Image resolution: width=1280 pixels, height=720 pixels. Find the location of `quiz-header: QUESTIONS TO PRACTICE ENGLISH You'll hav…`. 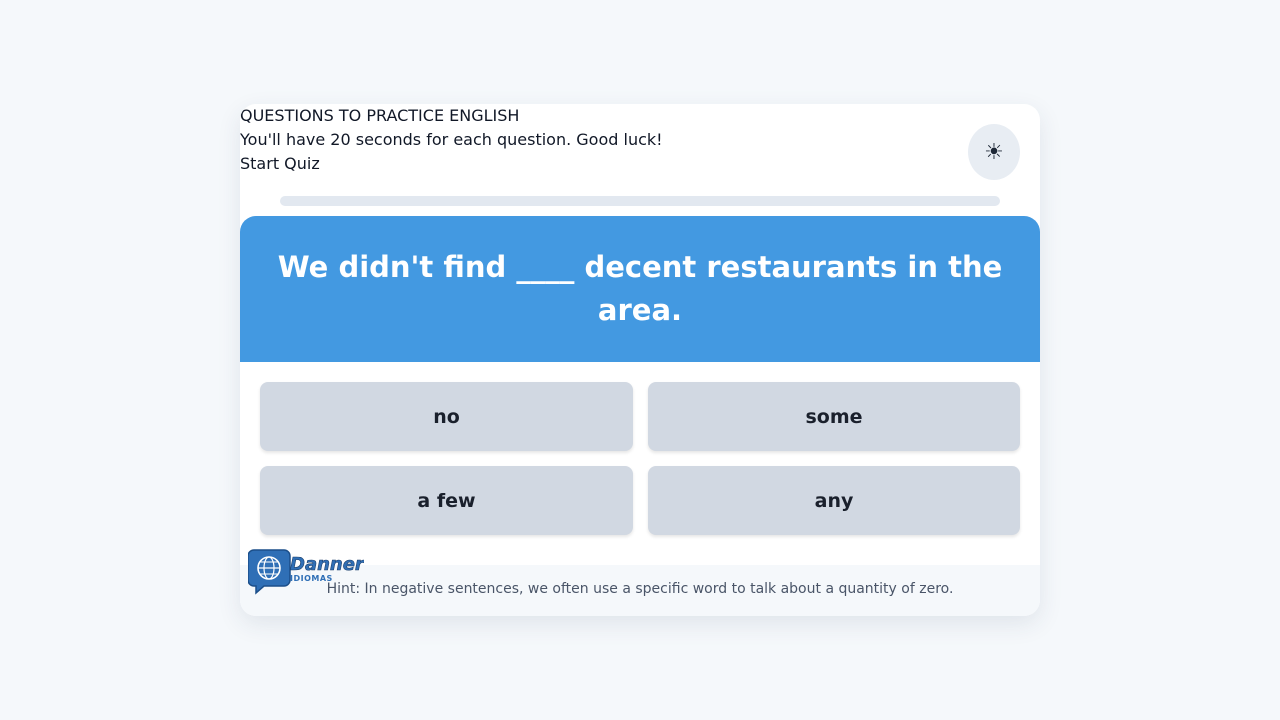

quiz-header: QUESTIONS TO PRACTICE ENGLISH You'll hav… is located at coordinates (451, 140).